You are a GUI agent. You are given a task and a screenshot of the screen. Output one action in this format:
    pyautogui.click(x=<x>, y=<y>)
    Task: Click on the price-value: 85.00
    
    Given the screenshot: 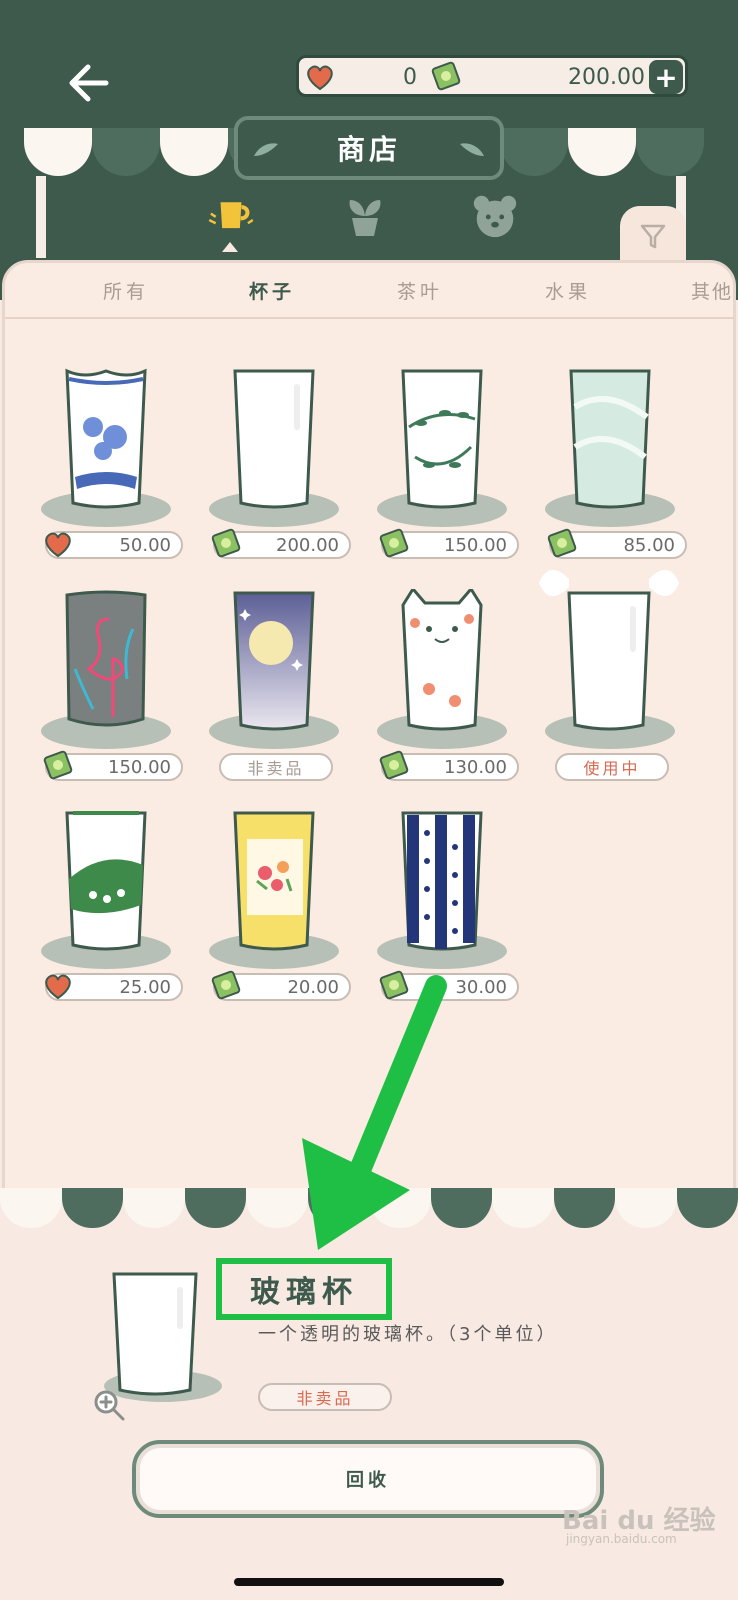 What is the action you would take?
    pyautogui.click(x=649, y=545)
    